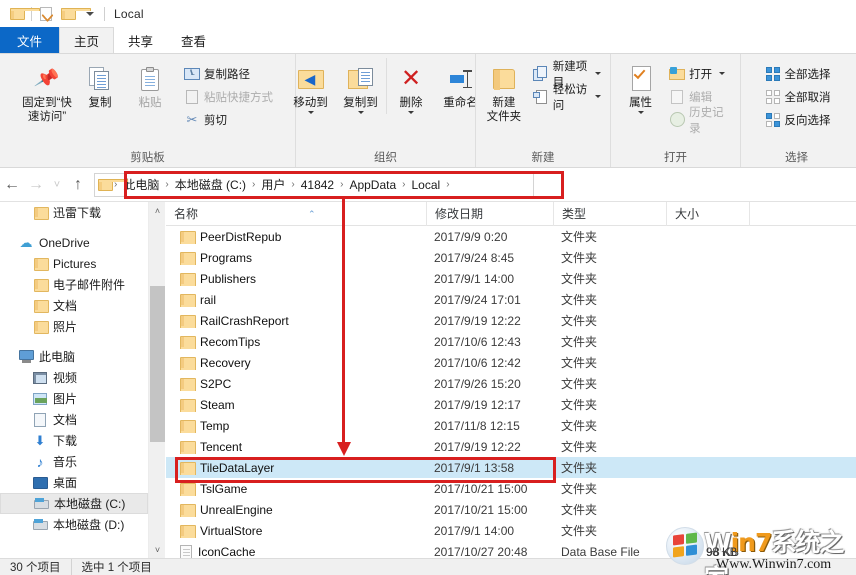 This screenshot has height=575, width=856. Describe the element at coordinates (411, 78) in the screenshot. I see `delete-icon: ✕` at that location.